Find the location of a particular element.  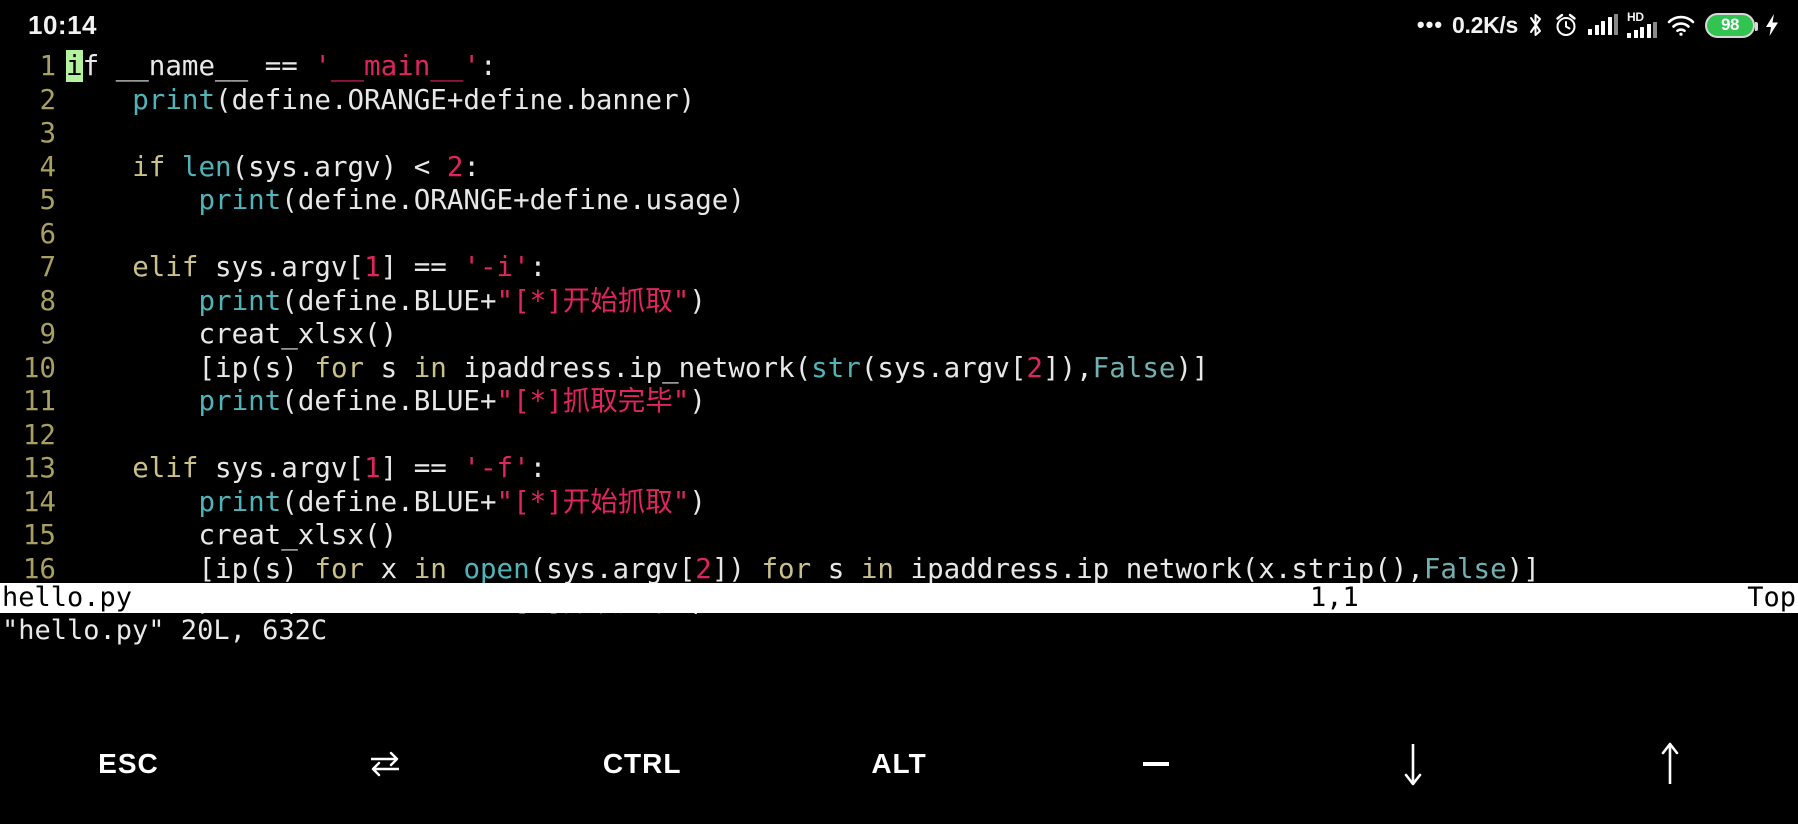

key-esc-label: ESC is located at coordinates (128, 763).